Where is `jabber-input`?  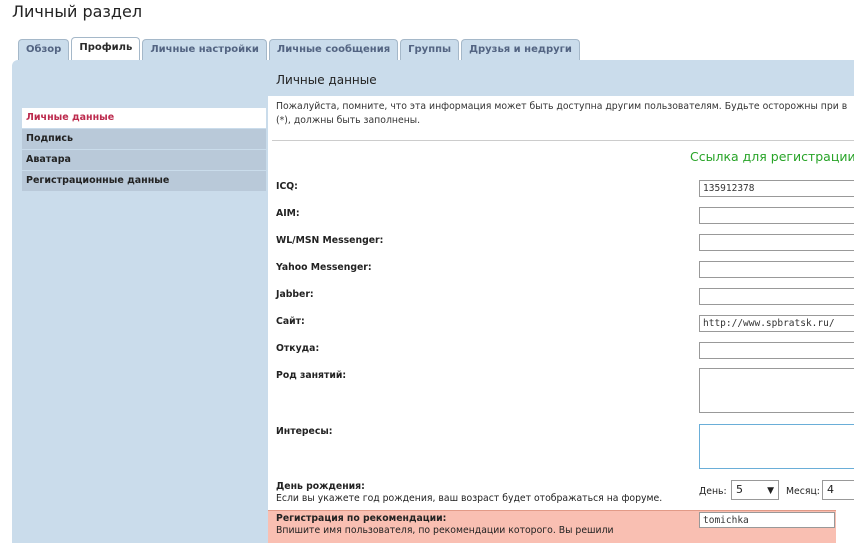
jabber-input is located at coordinates (776, 296).